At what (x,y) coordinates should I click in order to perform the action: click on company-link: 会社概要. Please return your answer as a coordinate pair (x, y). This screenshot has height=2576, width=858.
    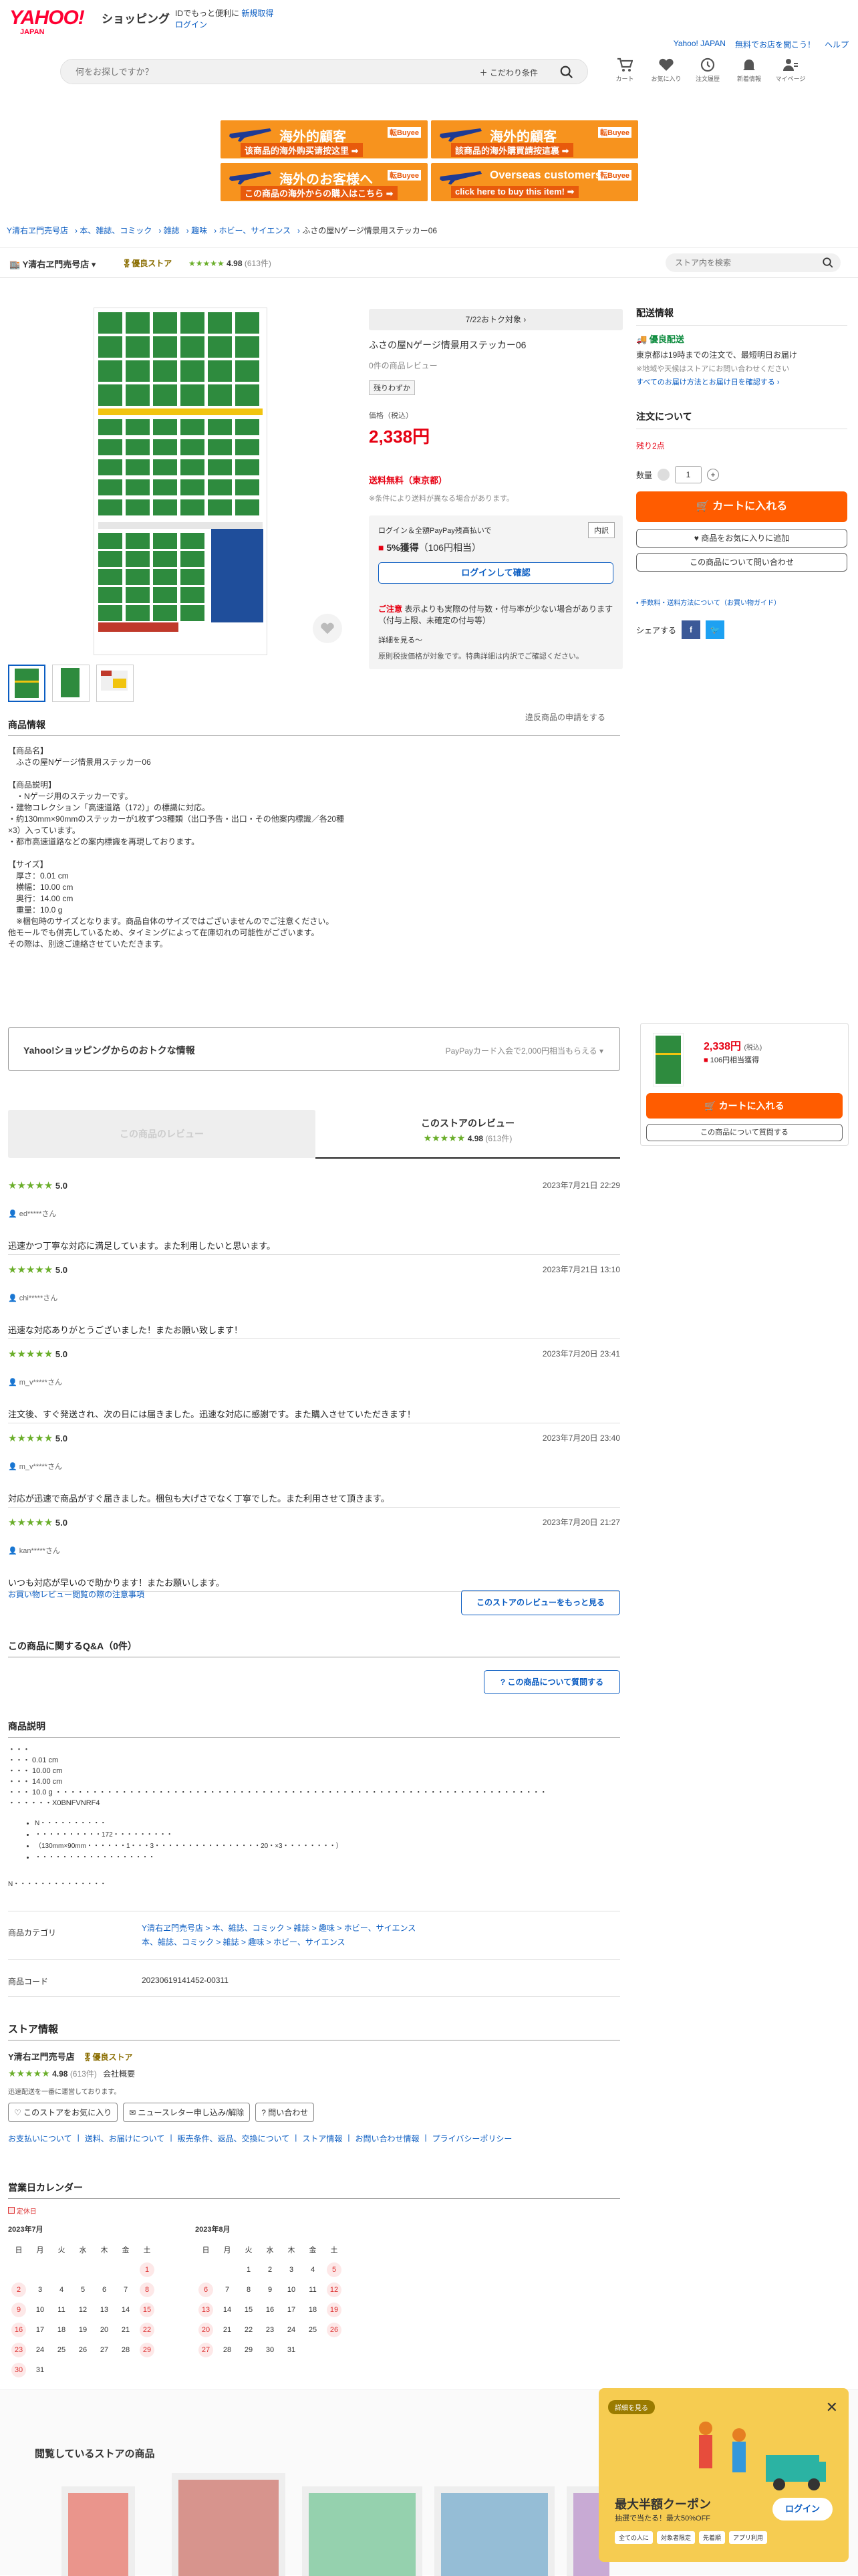
    Looking at the image, I should click on (119, 2074).